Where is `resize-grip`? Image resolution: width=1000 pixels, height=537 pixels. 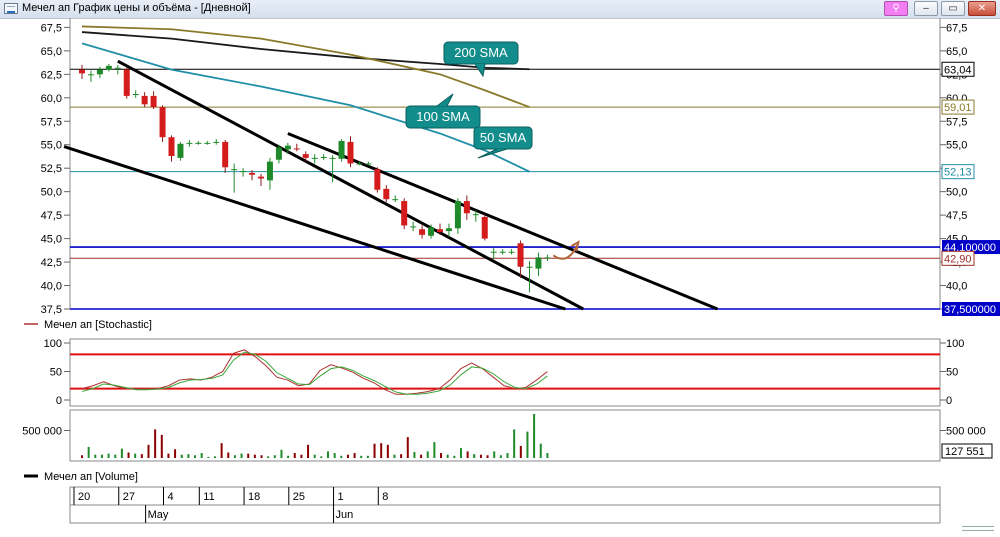 resize-grip is located at coordinates (978, 528).